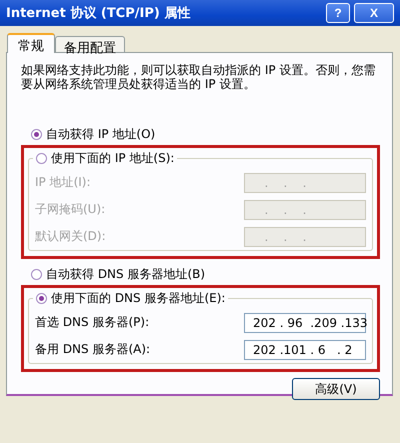  What do you see at coordinates (305, 350) in the screenshot?
I see `ip-address-field: 202 .101 . 6 . 2` at bounding box center [305, 350].